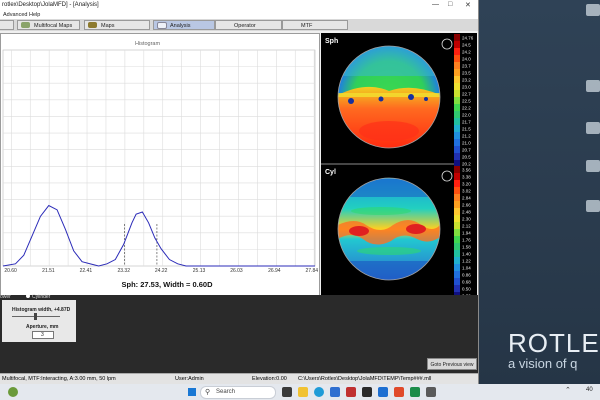 The height and width of the screenshot is (400, 600). I want to click on aperture-spinner: 3, so click(43, 335).